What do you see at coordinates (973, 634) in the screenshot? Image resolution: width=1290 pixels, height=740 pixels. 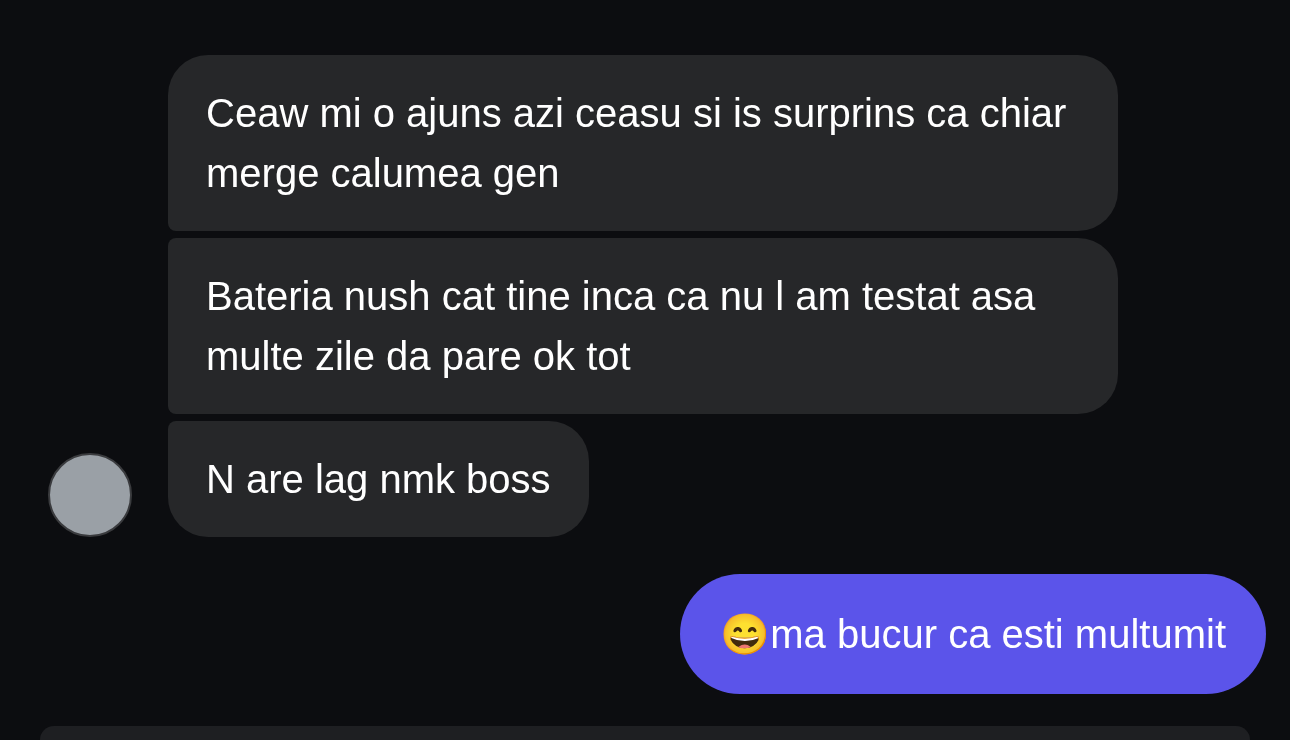 I see `sent-message-bubble: 😄ma bucur ca esti multumit` at bounding box center [973, 634].